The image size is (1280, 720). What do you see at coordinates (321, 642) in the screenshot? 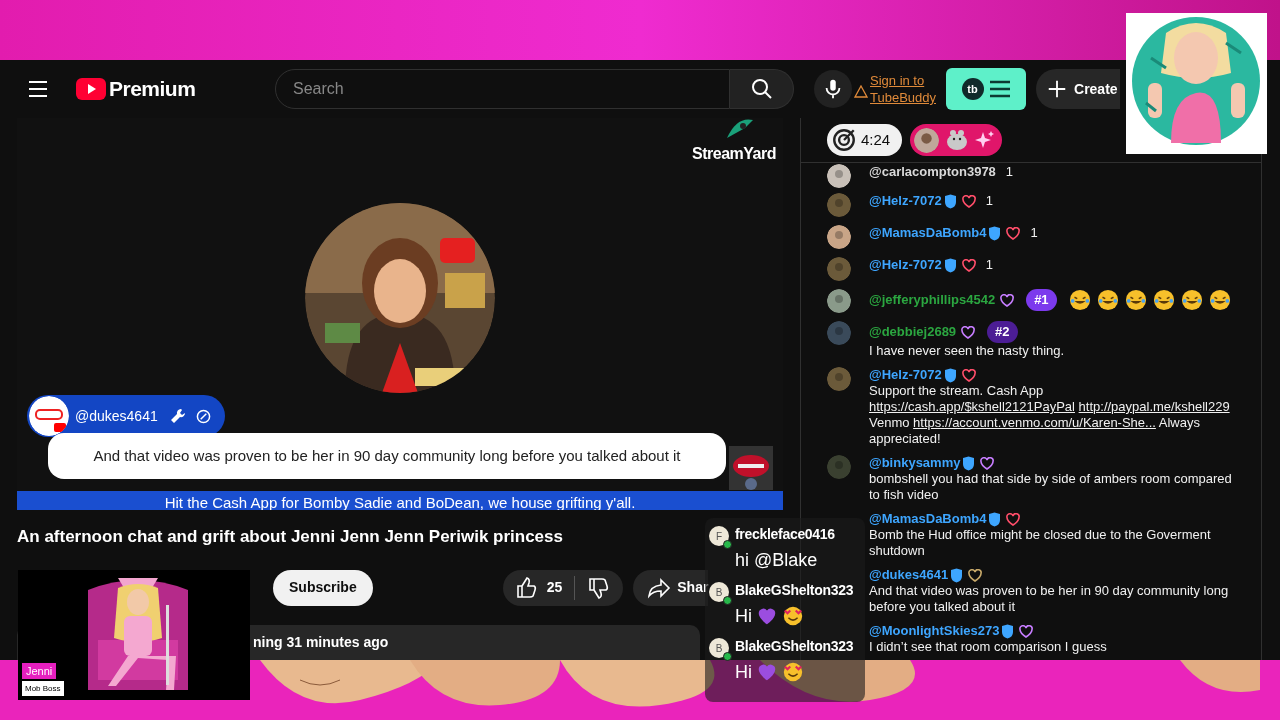
I see `upload-time: ning 31 minutes ago` at bounding box center [321, 642].